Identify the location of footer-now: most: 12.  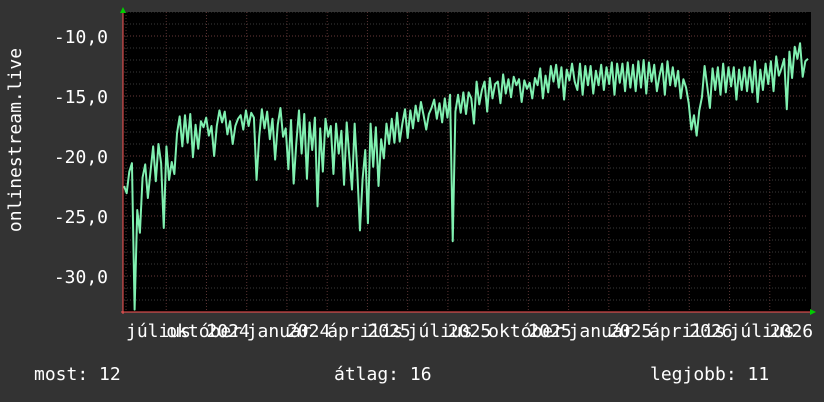
(77, 374).